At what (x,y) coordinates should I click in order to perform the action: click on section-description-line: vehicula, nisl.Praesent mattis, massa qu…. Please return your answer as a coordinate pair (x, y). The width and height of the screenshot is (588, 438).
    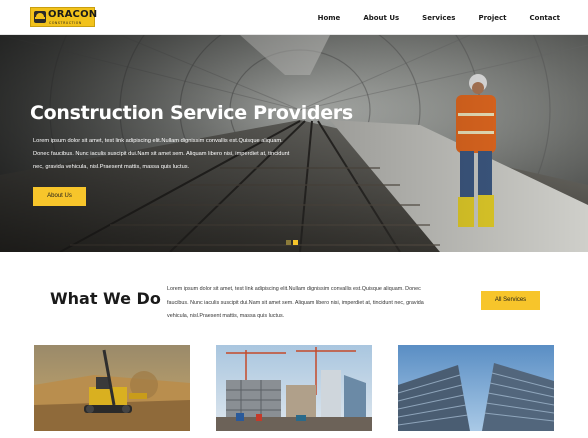
    Looking at the image, I should click on (226, 316).